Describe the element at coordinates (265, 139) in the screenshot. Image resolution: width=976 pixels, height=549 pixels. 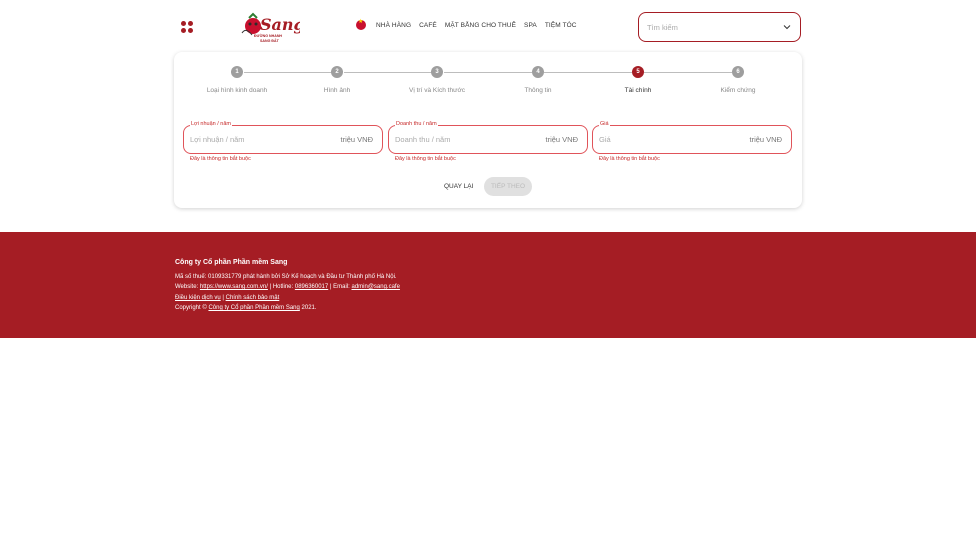
I see `profit-input` at that location.